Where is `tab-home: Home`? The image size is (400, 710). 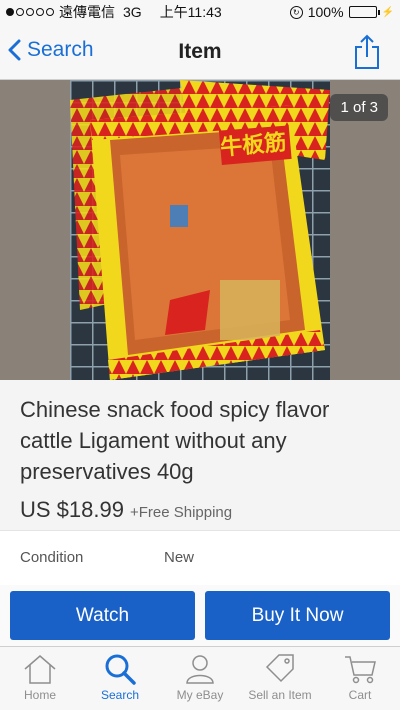
tab-home: Home is located at coordinates (40, 678).